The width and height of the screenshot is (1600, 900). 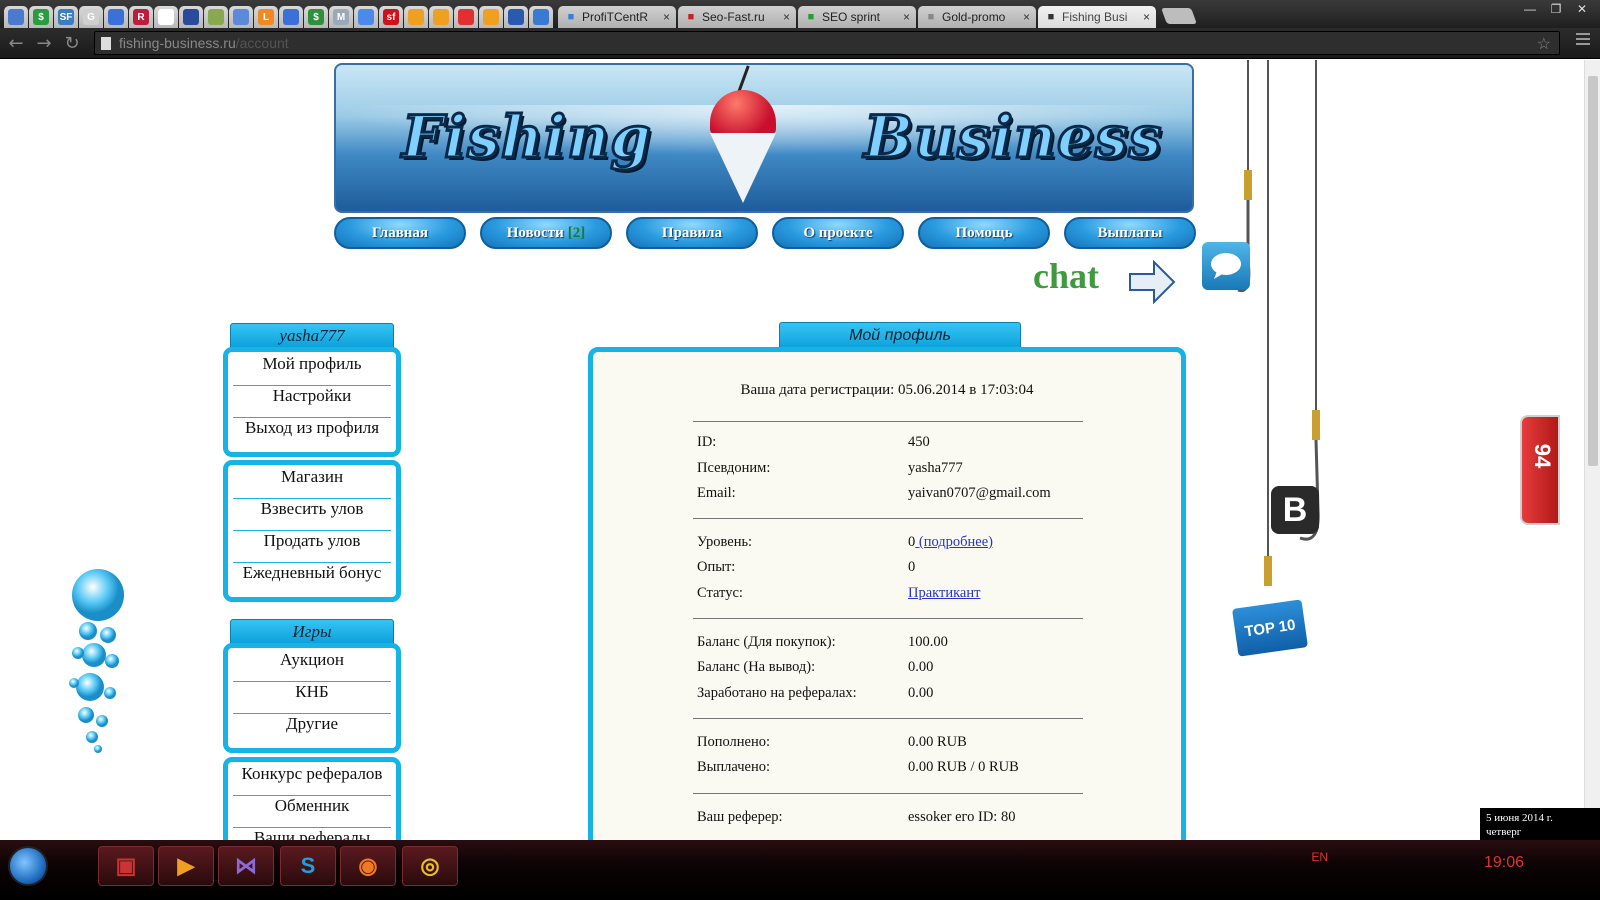 I want to click on pinned-tab: L, so click(x=266, y=17).